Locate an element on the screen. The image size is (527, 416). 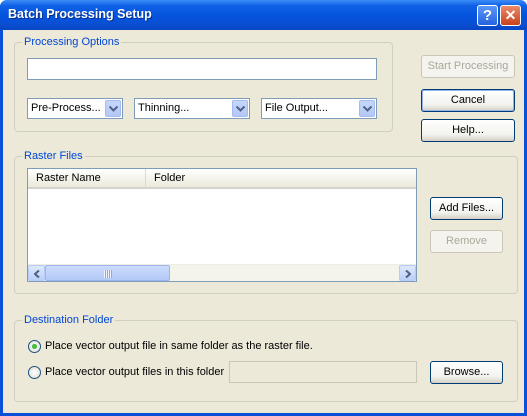
destination-folder-field is located at coordinates (323, 372).